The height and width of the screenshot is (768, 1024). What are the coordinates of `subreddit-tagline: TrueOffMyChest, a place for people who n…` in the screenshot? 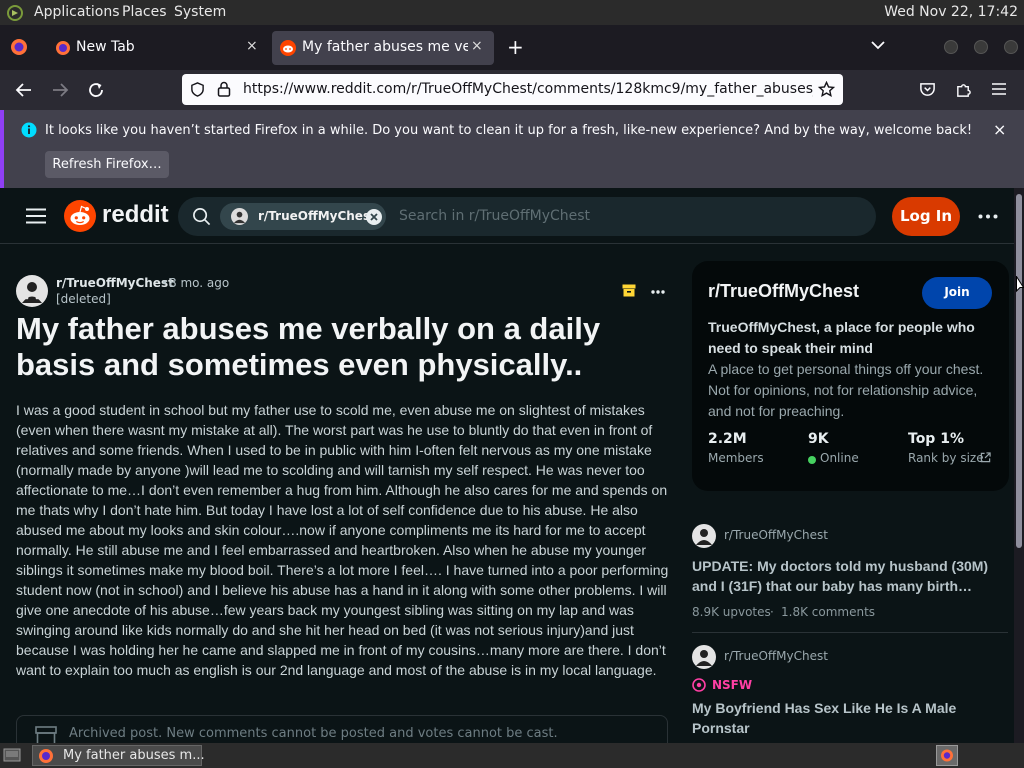 It's located at (841, 337).